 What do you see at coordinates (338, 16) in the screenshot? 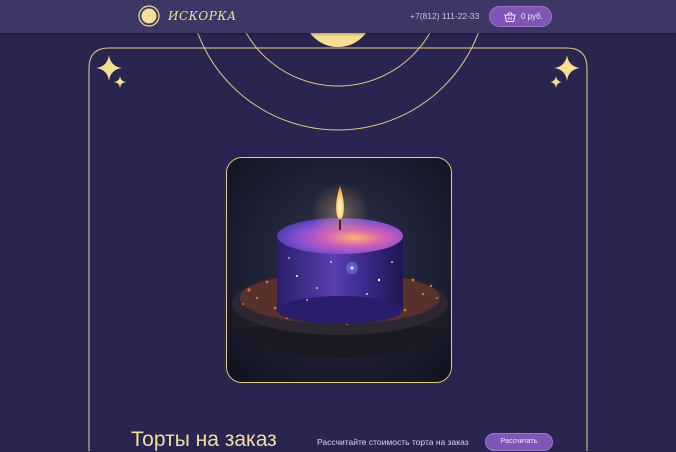
I see `site-header: ИСКОРКА +7(812) 111-22-33 0 руб.` at bounding box center [338, 16].